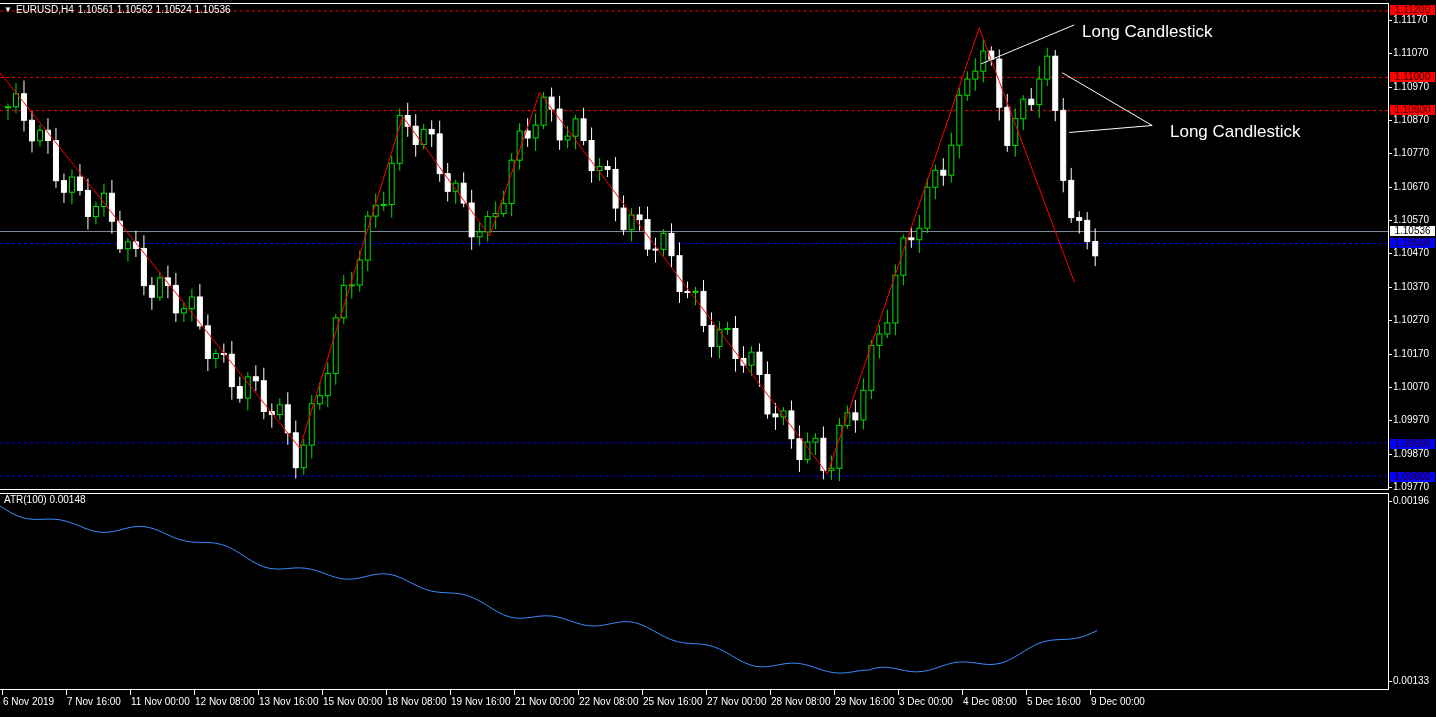 This screenshot has width=1436, height=717. I want to click on symbol-label: EURUSD,H4, so click(44, 9).